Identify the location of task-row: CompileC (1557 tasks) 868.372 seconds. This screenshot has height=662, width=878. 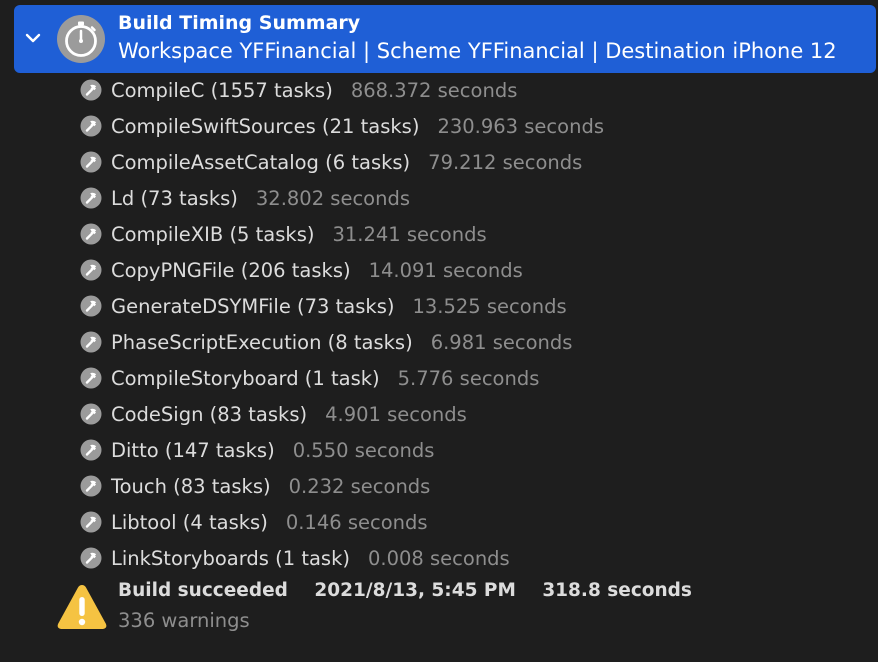
(475, 90).